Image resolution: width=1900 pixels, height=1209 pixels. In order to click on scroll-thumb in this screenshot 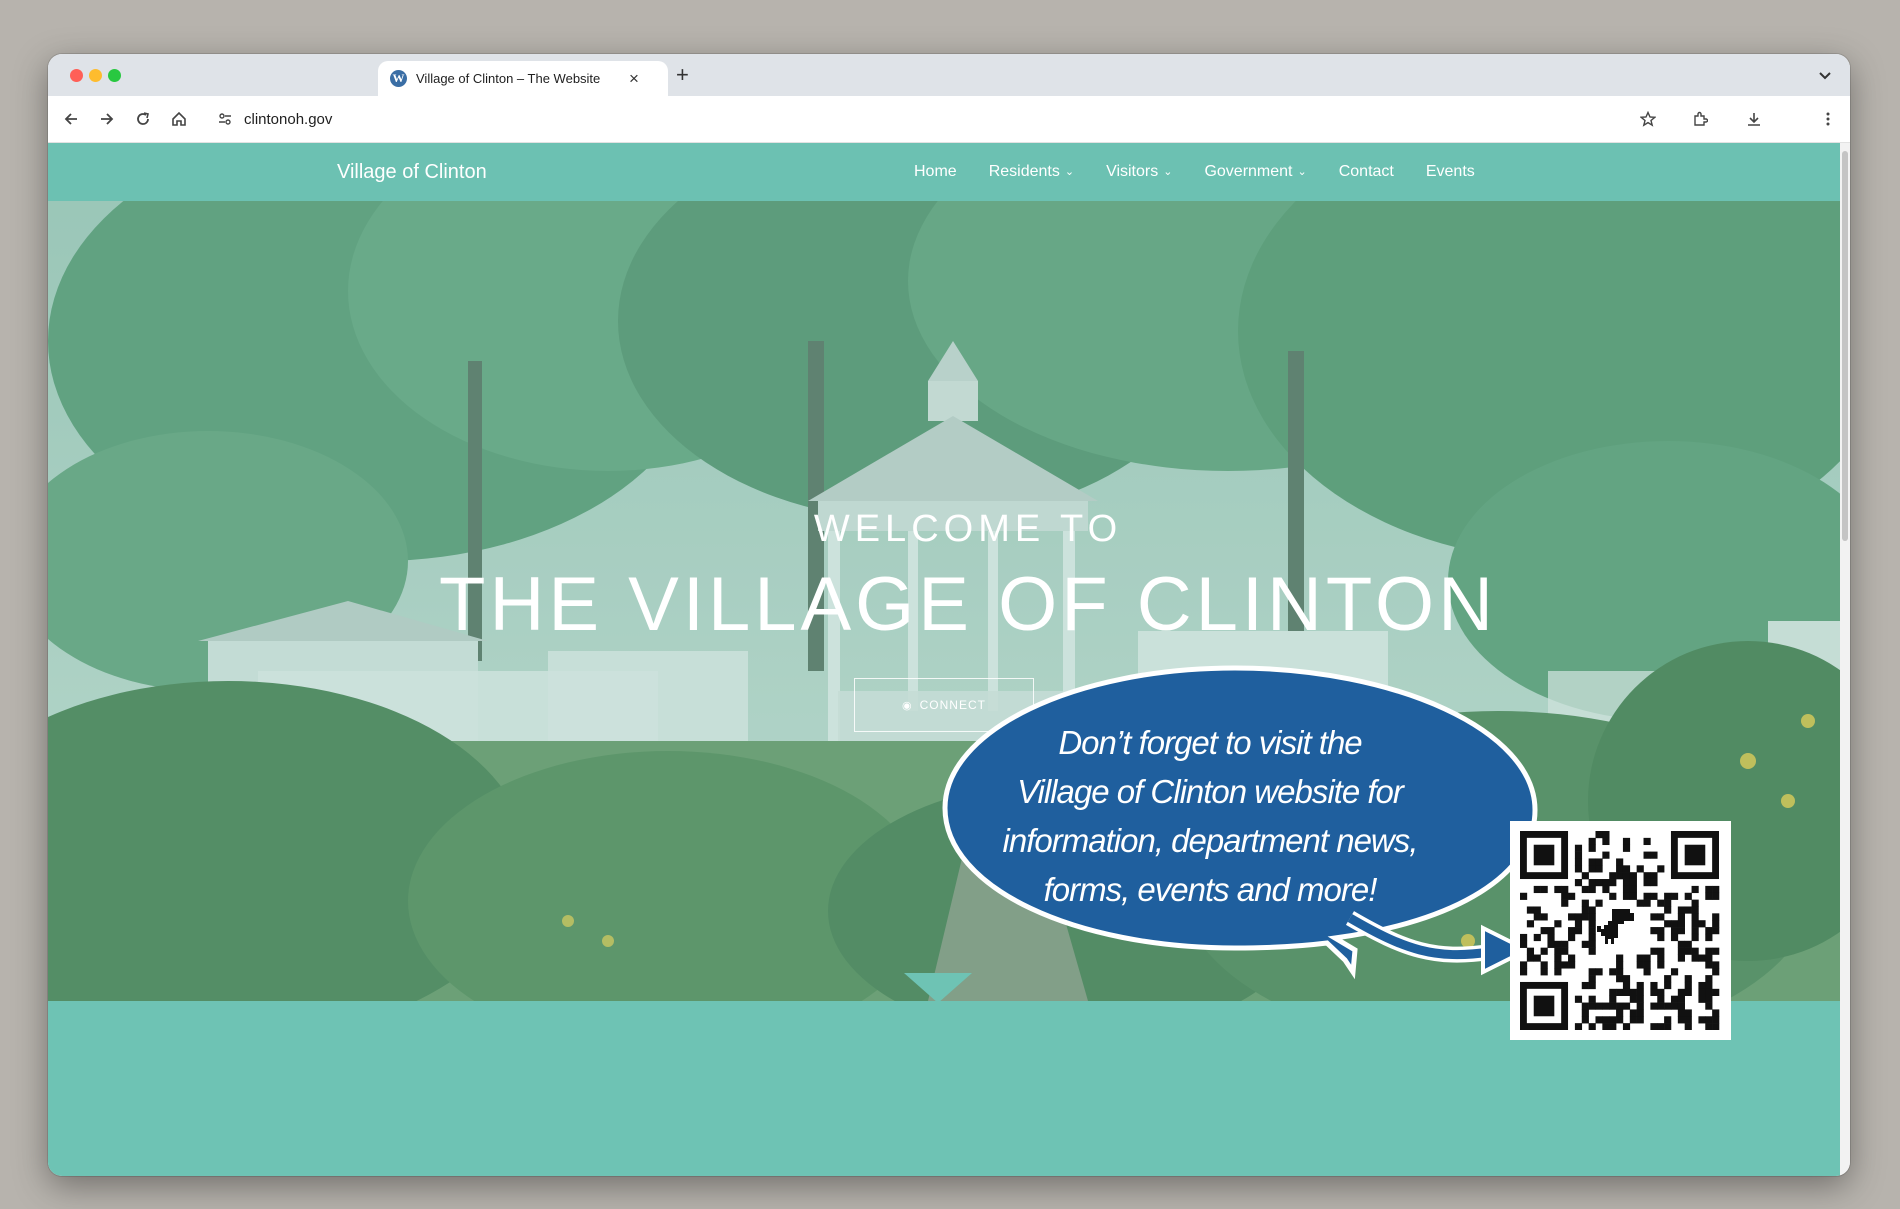, I will do `click(1845, 346)`.